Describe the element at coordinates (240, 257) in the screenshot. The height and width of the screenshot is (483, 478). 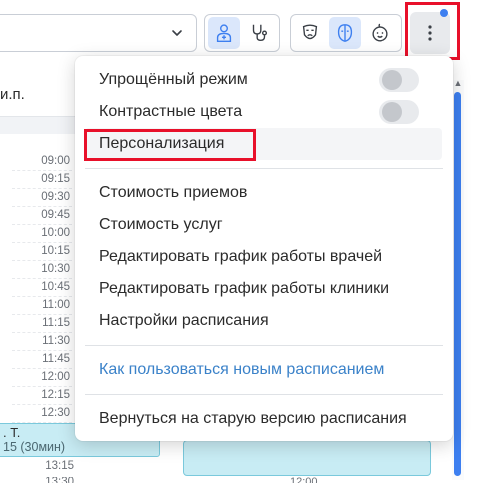
I see `menu-item-edit-doctors-schedule: Редактировать график работы врачей` at that location.